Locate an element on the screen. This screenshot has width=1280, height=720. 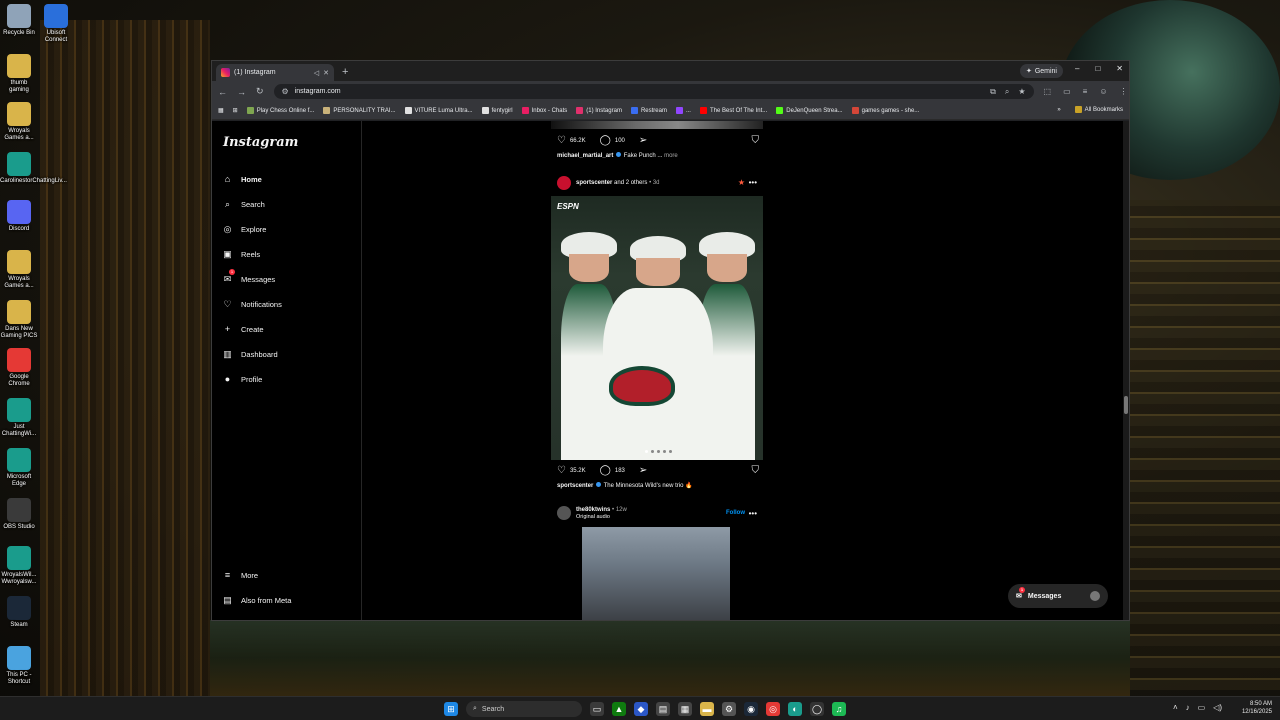
sidebar-item-also-from-meta: ▤ Also from Meta is located at coordinates (256, 600).